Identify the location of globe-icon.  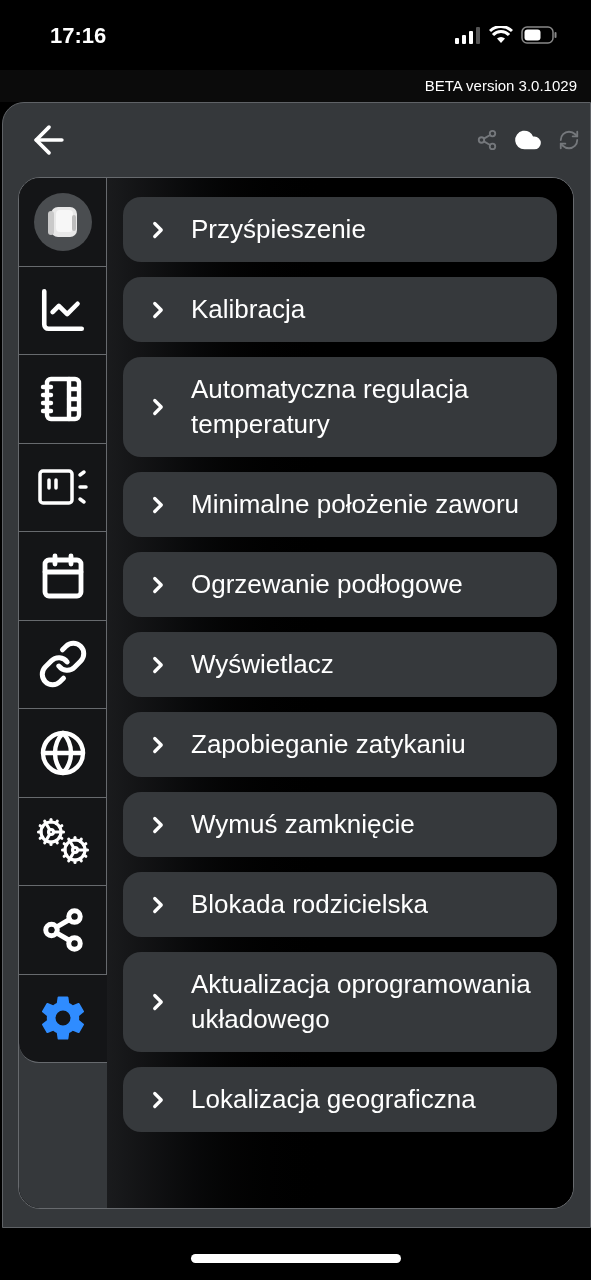
(62, 752).